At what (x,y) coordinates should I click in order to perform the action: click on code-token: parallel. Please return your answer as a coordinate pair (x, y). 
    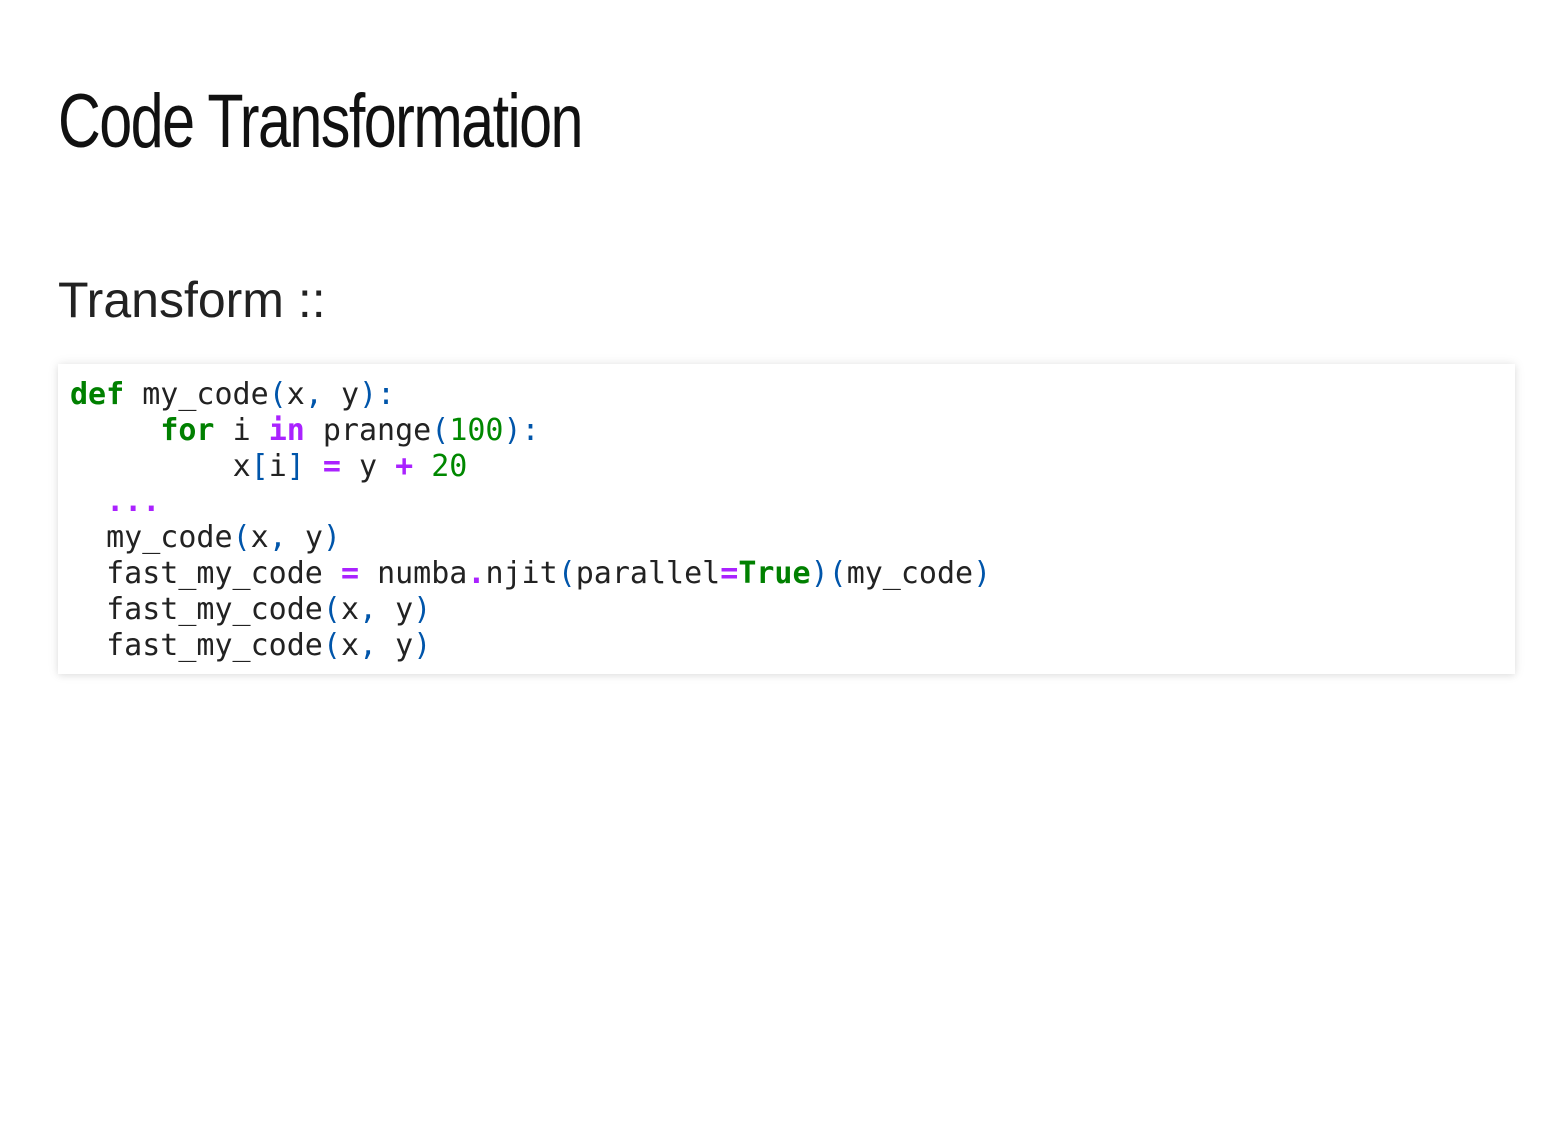
    Looking at the image, I should click on (648, 573).